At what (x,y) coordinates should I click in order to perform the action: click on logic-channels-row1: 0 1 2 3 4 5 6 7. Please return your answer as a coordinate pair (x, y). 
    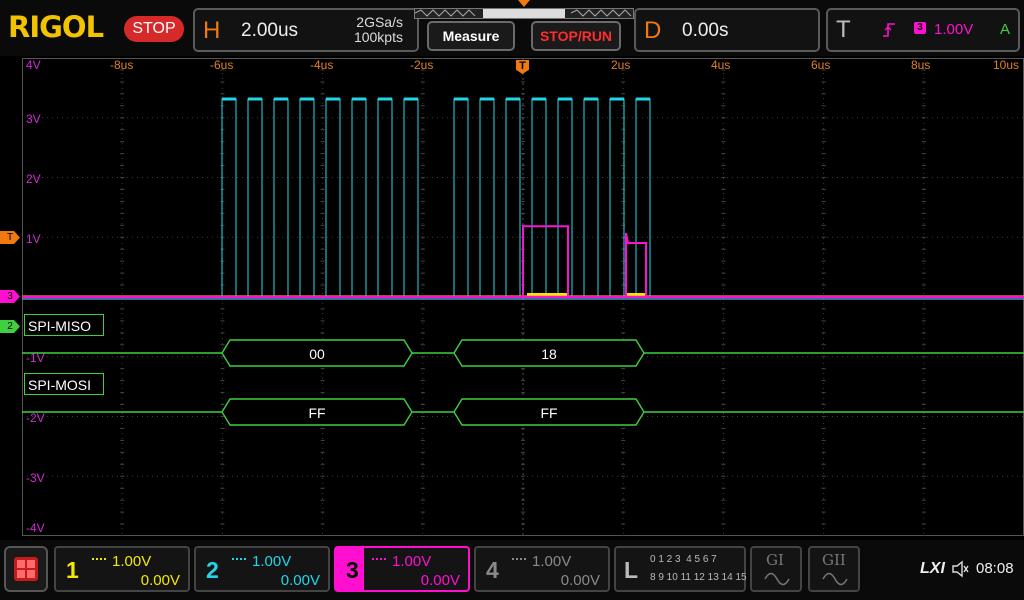
    Looking at the image, I should click on (683, 559).